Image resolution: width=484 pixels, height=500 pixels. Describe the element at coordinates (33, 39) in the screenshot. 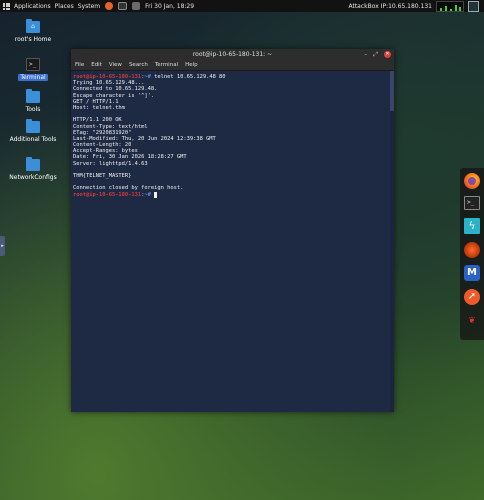

I see `desktop-icon-label: root's Home` at that location.